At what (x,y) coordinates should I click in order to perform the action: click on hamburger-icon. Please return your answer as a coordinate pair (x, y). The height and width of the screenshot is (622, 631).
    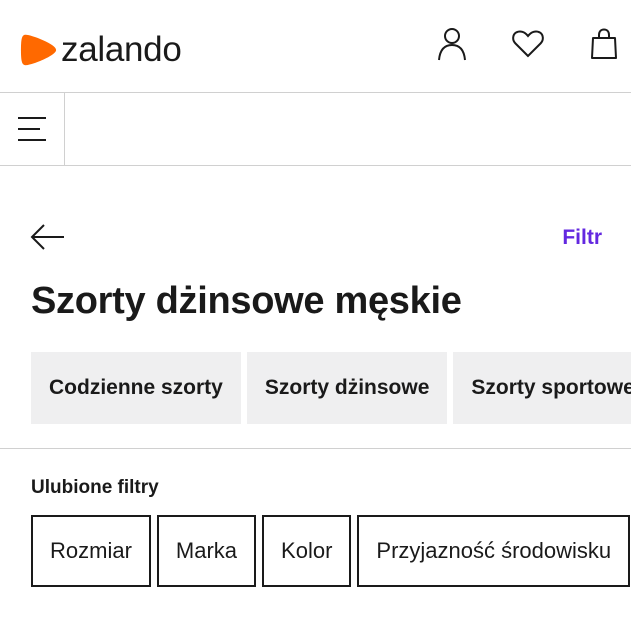
    Looking at the image, I should click on (32, 129).